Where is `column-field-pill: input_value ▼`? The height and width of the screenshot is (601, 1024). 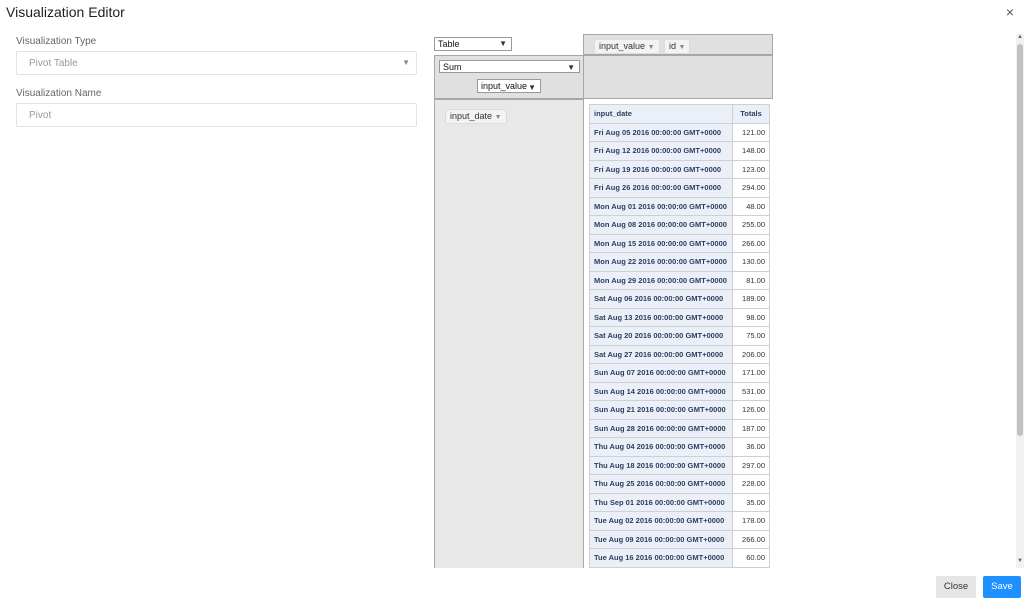
column-field-pill: input_value ▼ is located at coordinates (627, 46).